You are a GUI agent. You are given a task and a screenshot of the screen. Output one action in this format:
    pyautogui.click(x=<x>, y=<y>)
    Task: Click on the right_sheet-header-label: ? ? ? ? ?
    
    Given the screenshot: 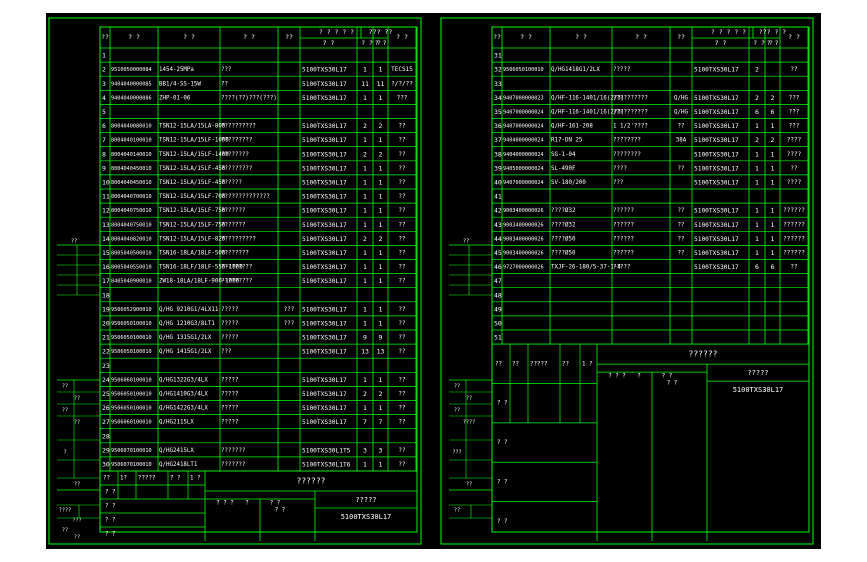 What is the action you would take?
    pyautogui.click(x=728, y=32)
    